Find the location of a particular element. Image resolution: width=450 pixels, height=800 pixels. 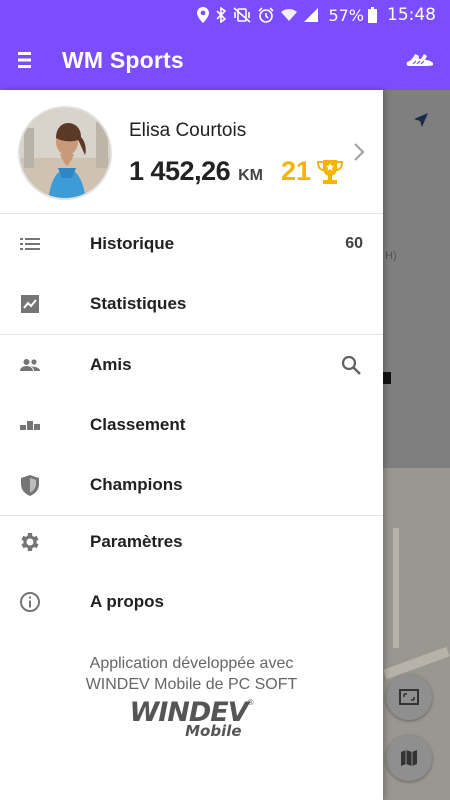

hamburger-icon is located at coordinates (24, 60).